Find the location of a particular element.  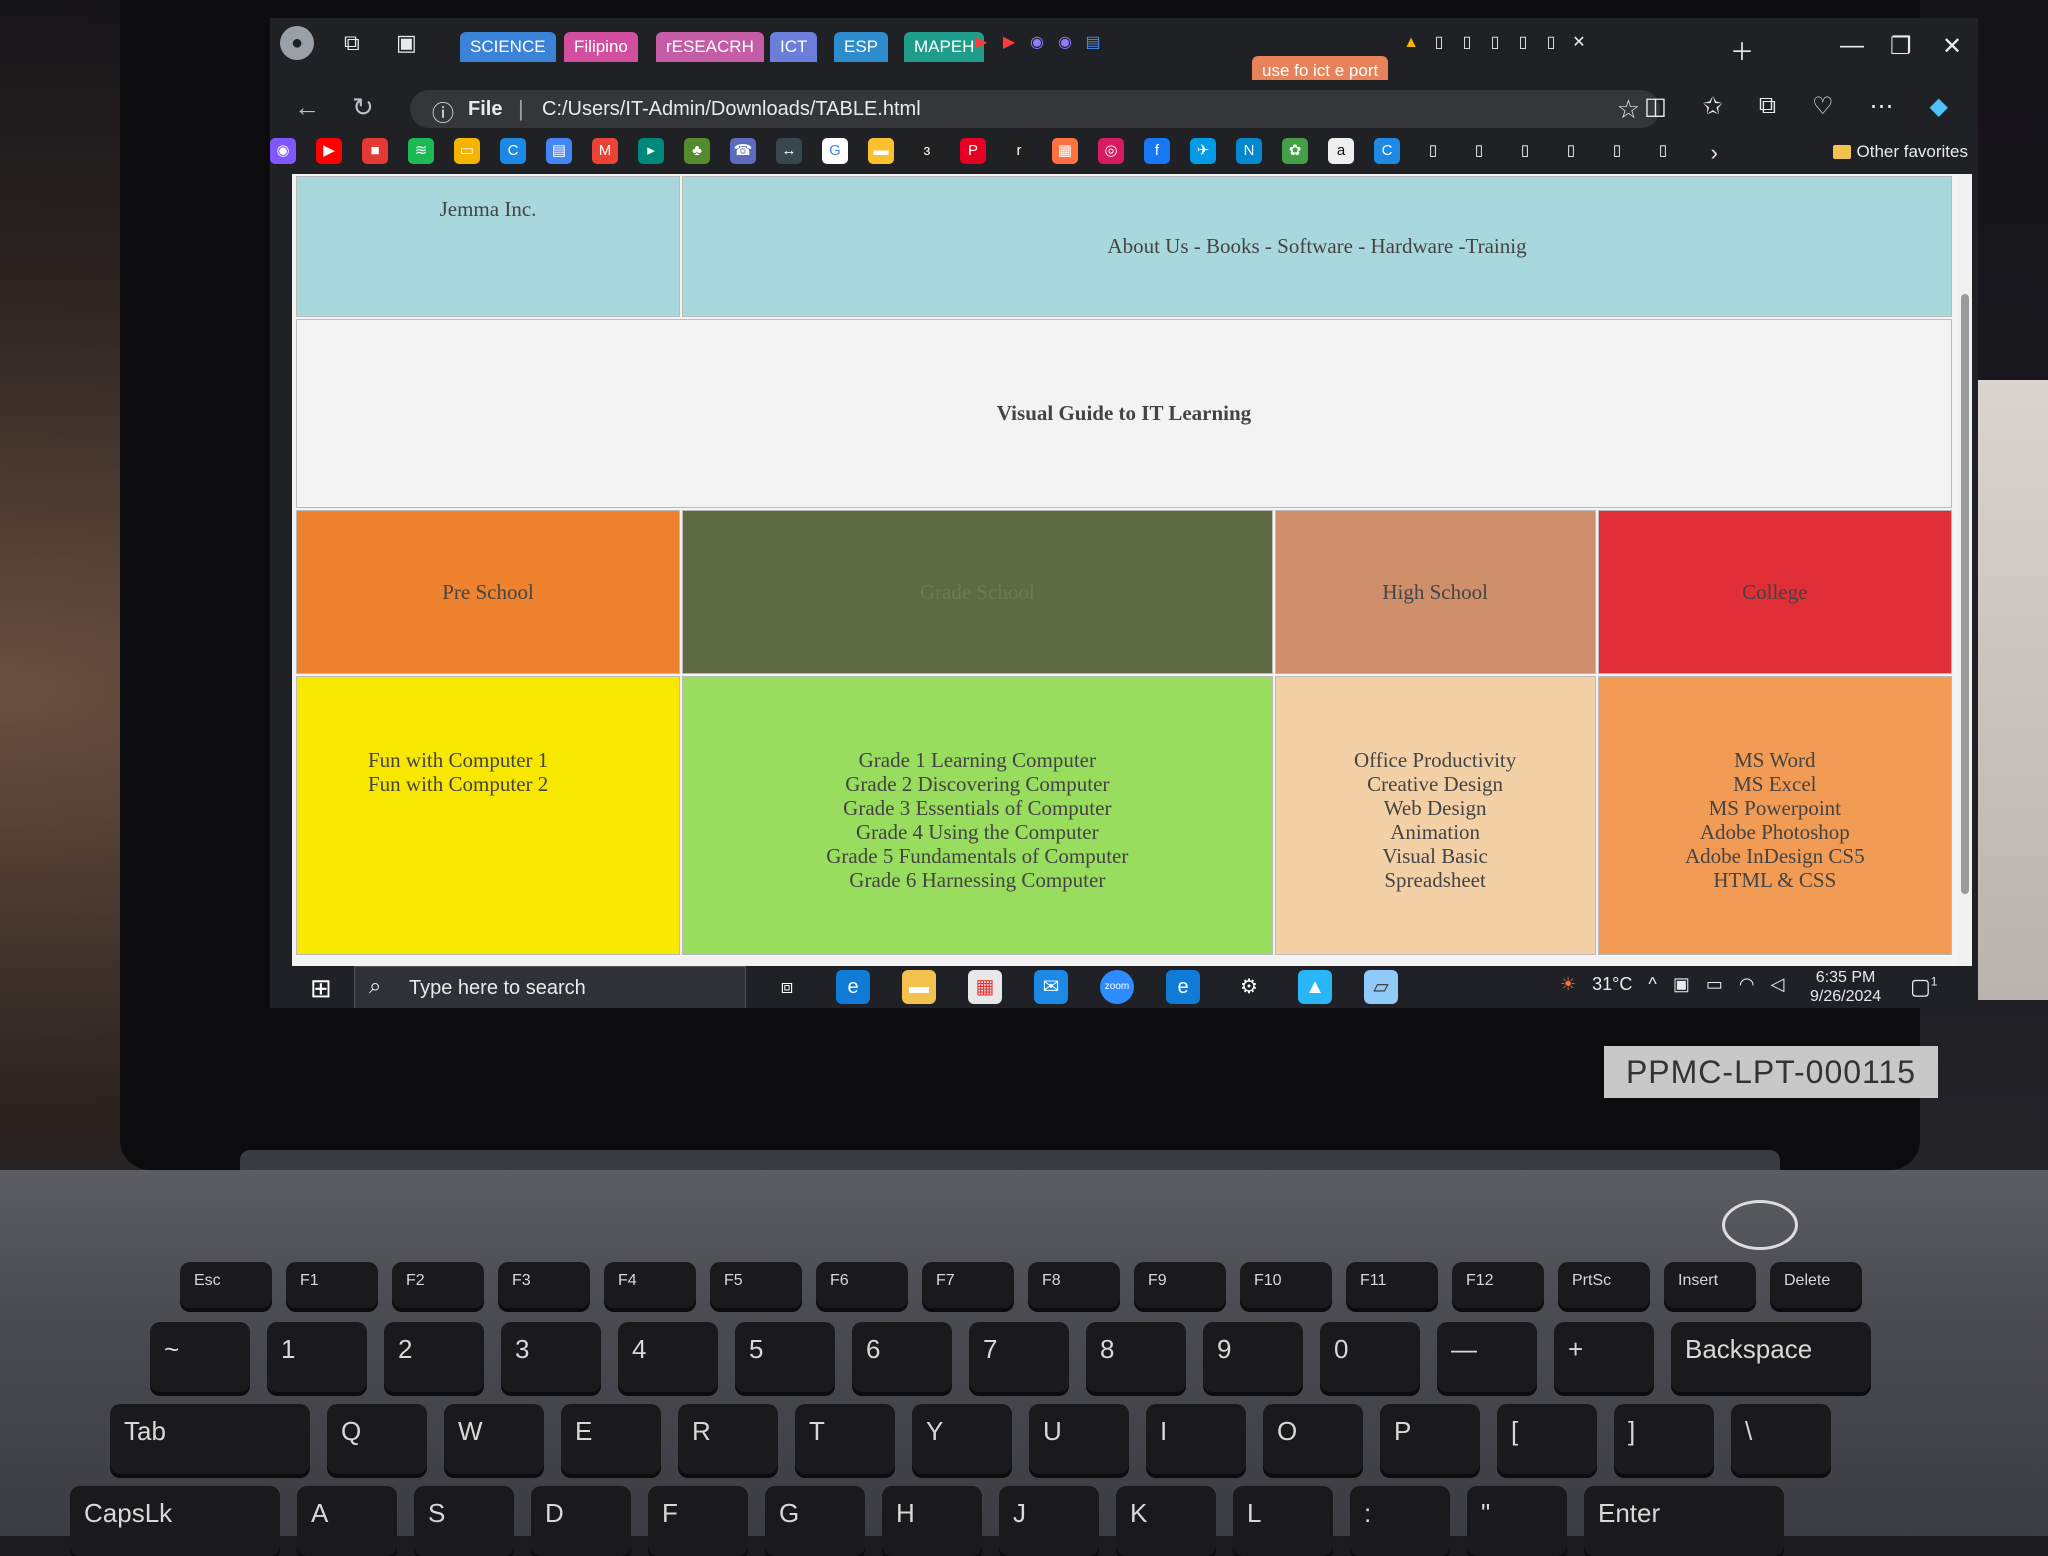

plant-icon: ♣ is located at coordinates (697, 151).